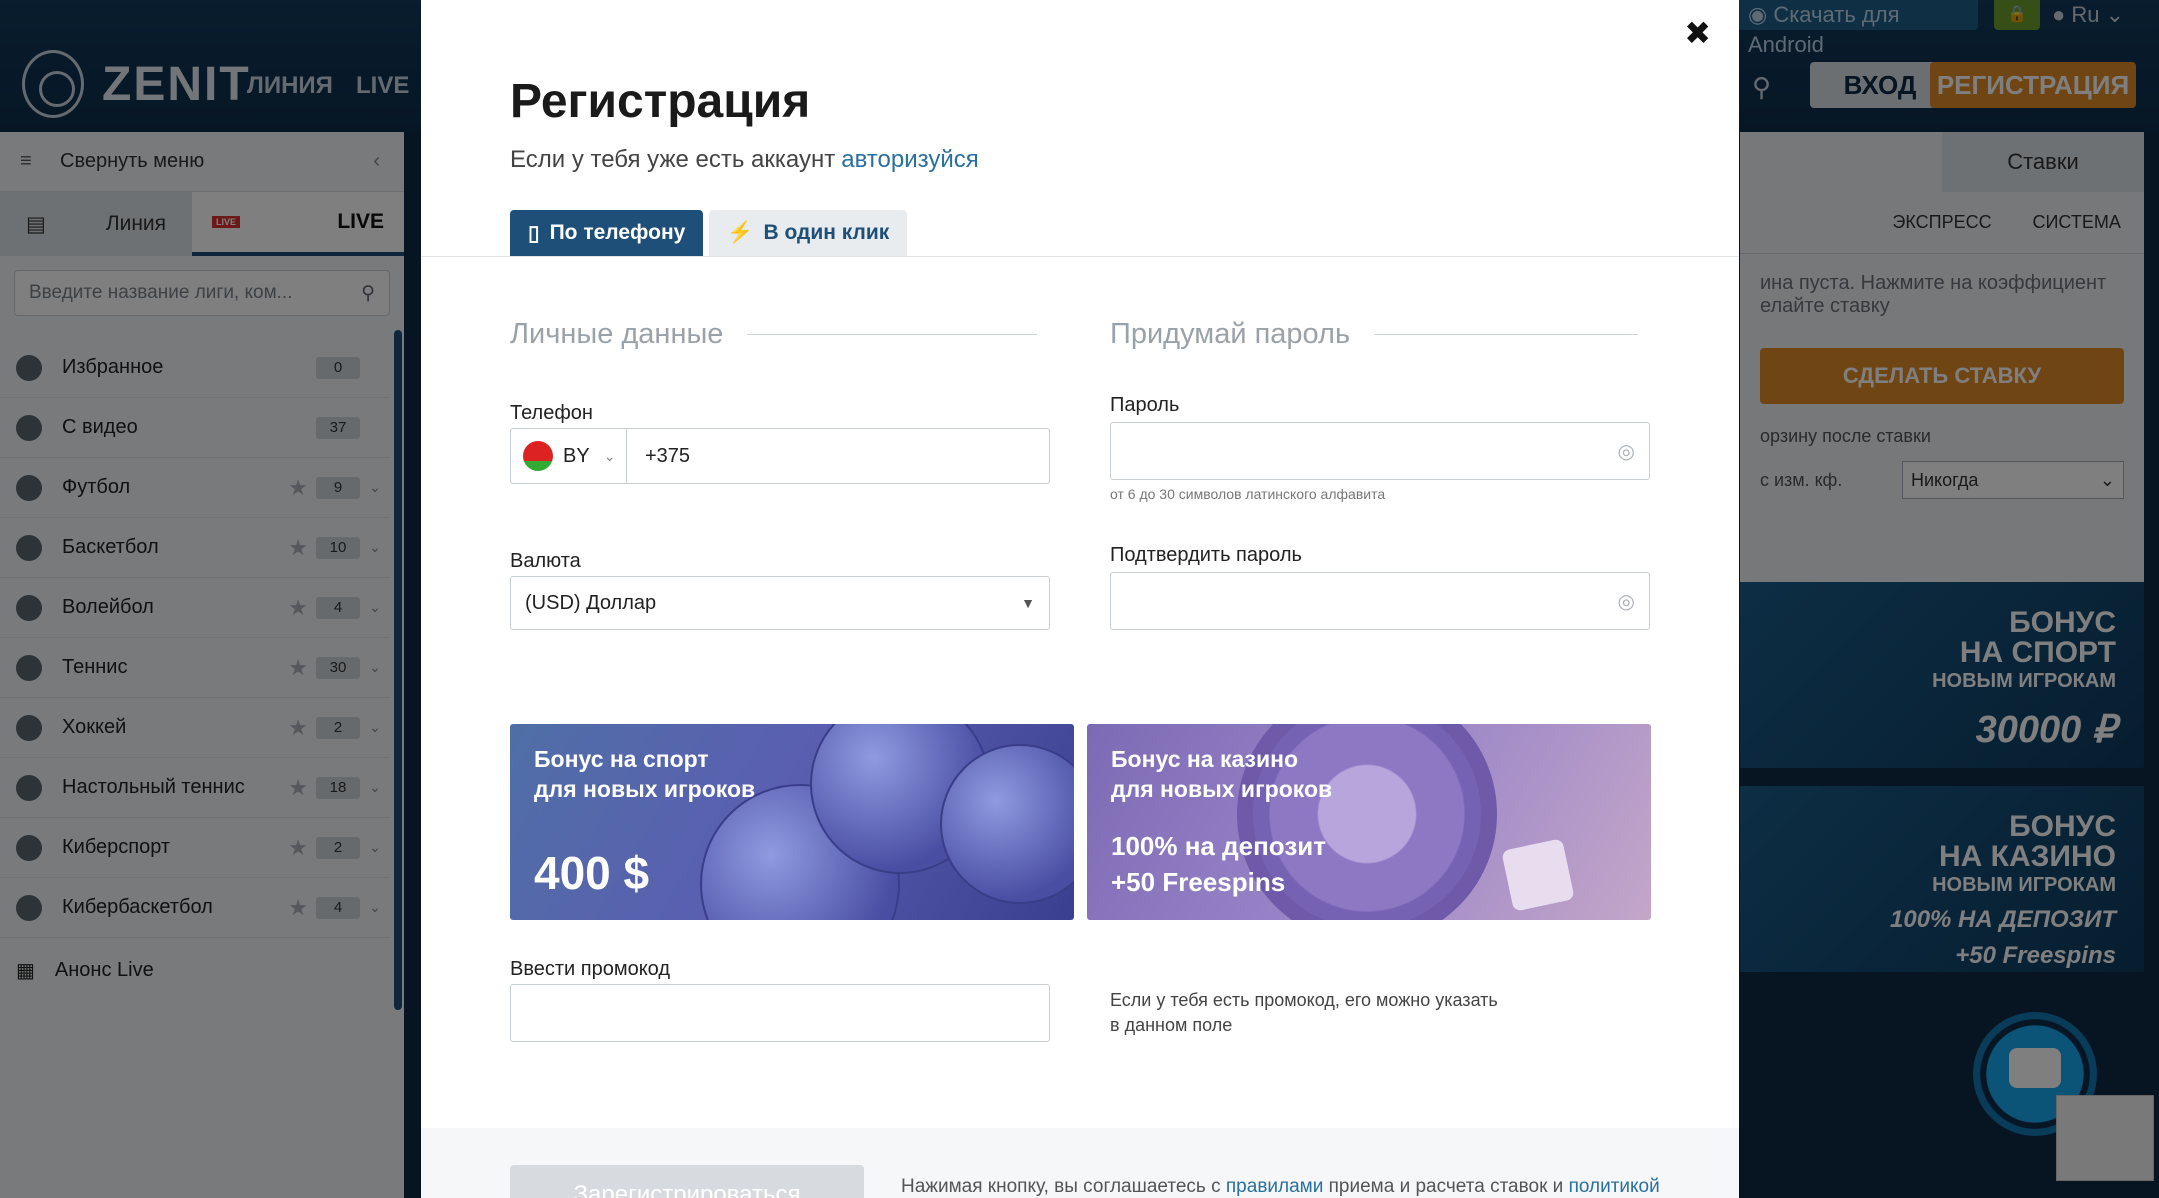 This screenshot has height=1198, width=2159. I want to click on caret-down-icon: ▼, so click(1028, 603).